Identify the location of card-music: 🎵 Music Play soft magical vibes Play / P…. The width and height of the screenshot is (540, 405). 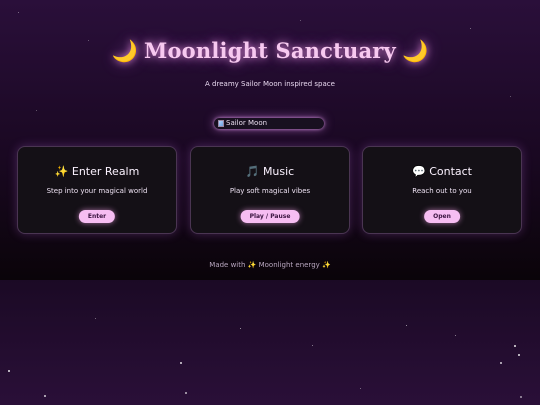
(270, 190).